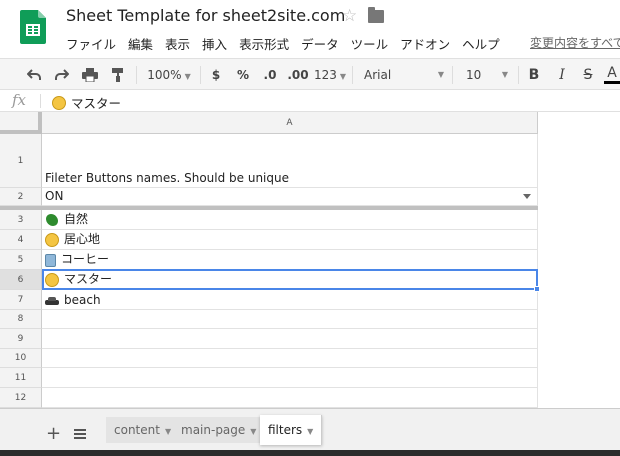 This screenshot has height=456, width=620. Describe the element at coordinates (21, 378) in the screenshot. I see `row-header: 11` at that location.